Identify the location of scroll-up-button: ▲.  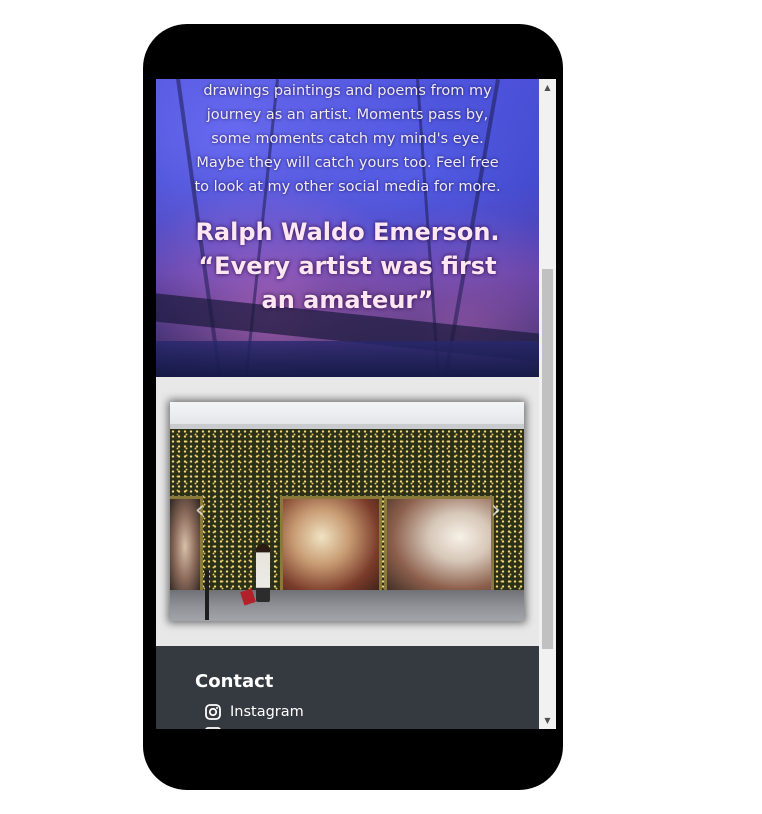
(547, 87).